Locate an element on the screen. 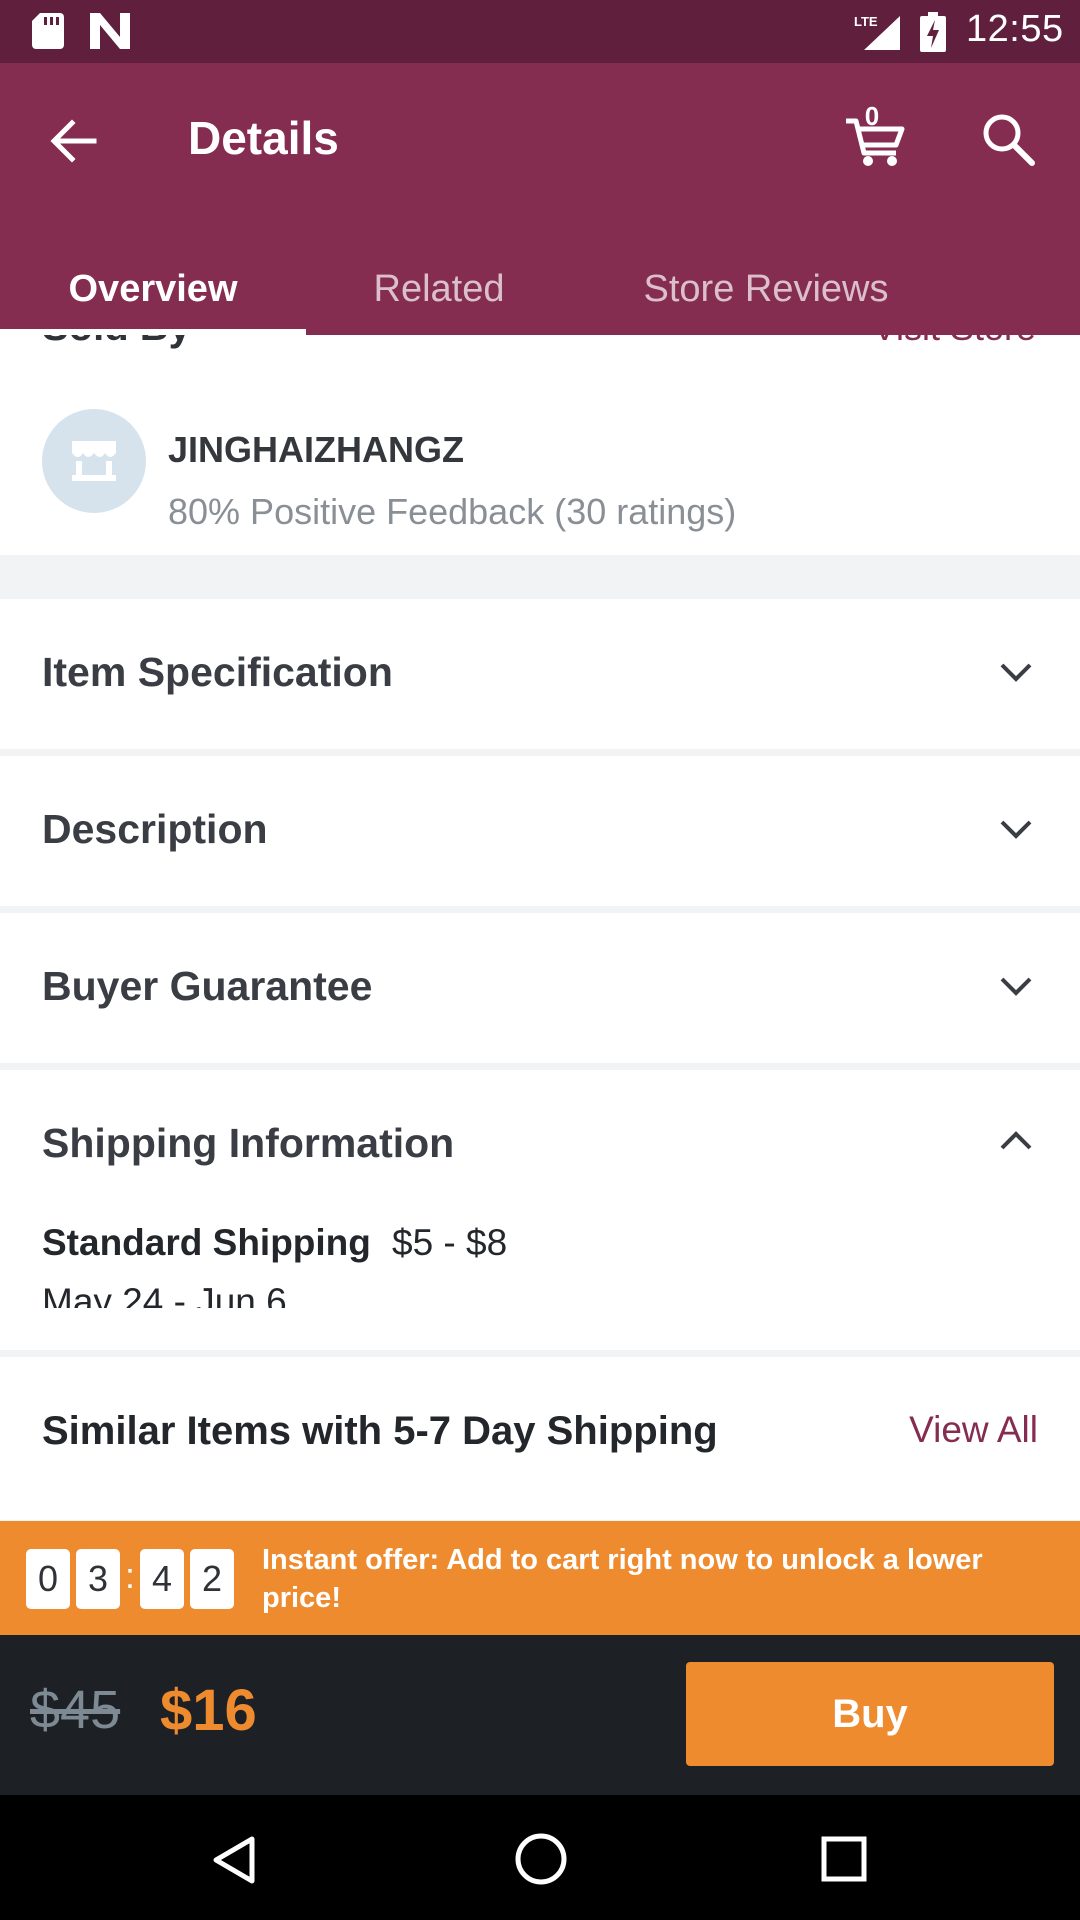 The height and width of the screenshot is (1920, 1080). search-icon is located at coordinates (1008, 139).